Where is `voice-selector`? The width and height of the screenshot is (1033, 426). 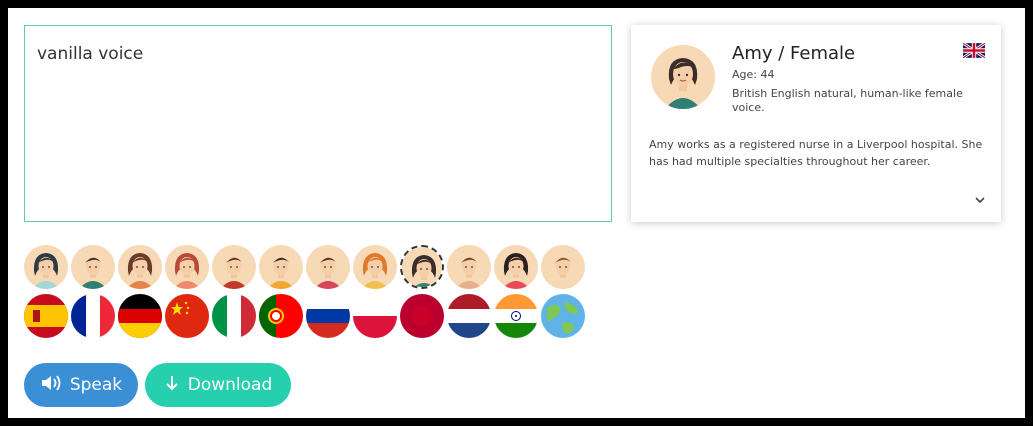 voice-selector is located at coordinates (304, 267).